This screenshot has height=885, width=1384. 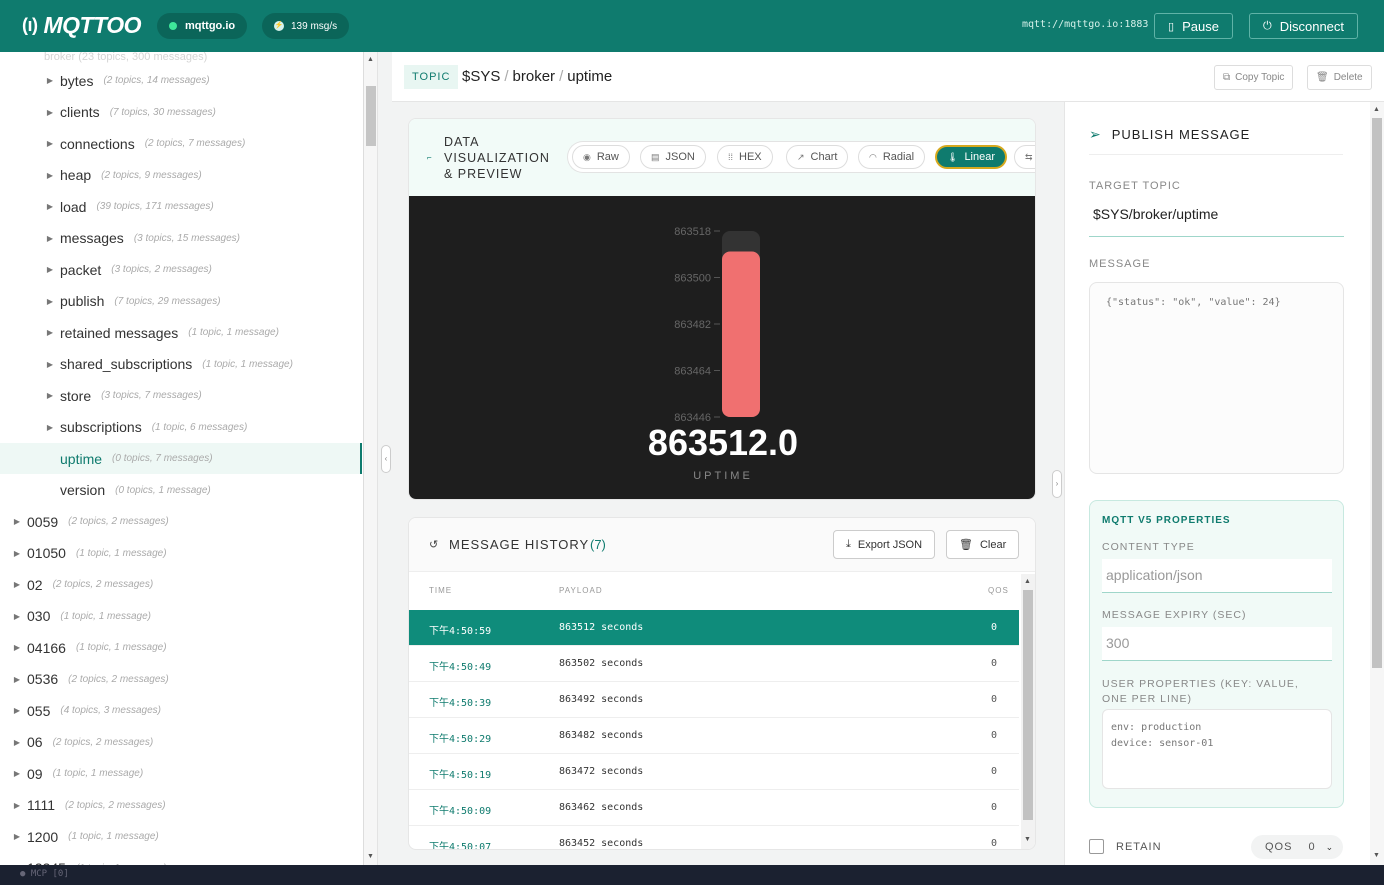 I want to click on disconnect-button: ⏻ Disconnect, so click(x=1304, y=26).